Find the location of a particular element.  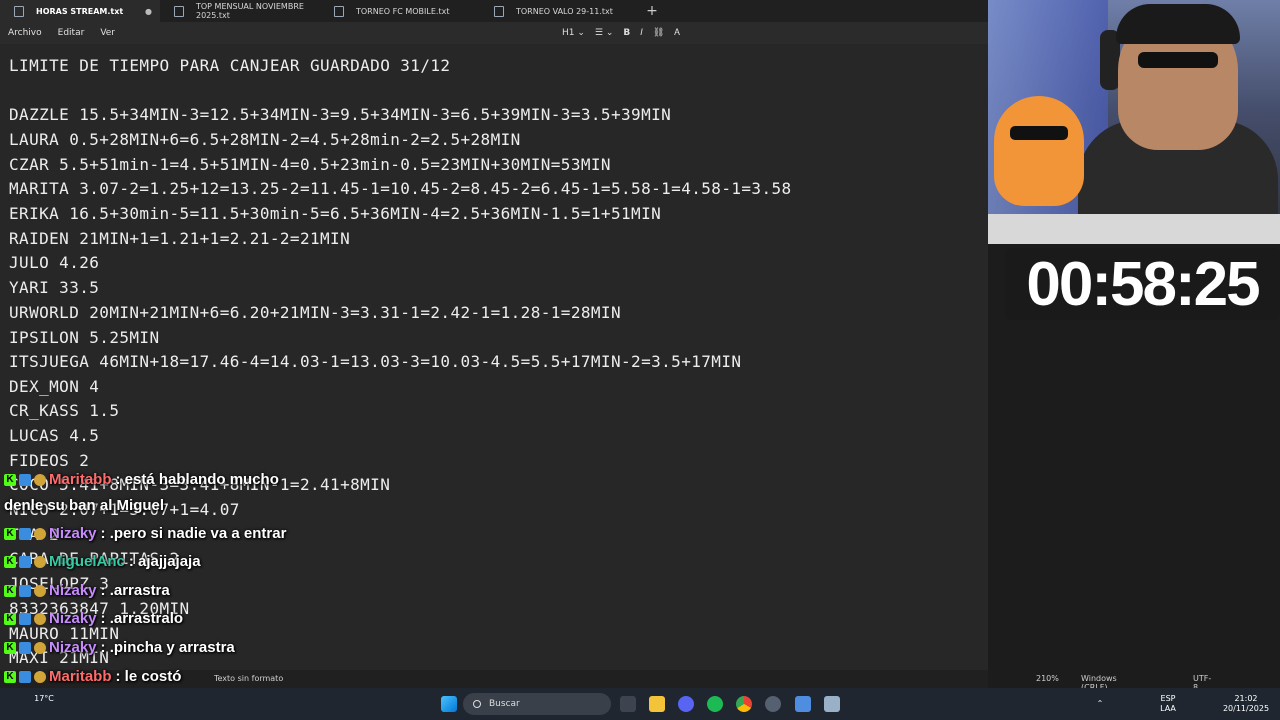

tab-label: HORAS STREAM.txt is located at coordinates (80, 11).